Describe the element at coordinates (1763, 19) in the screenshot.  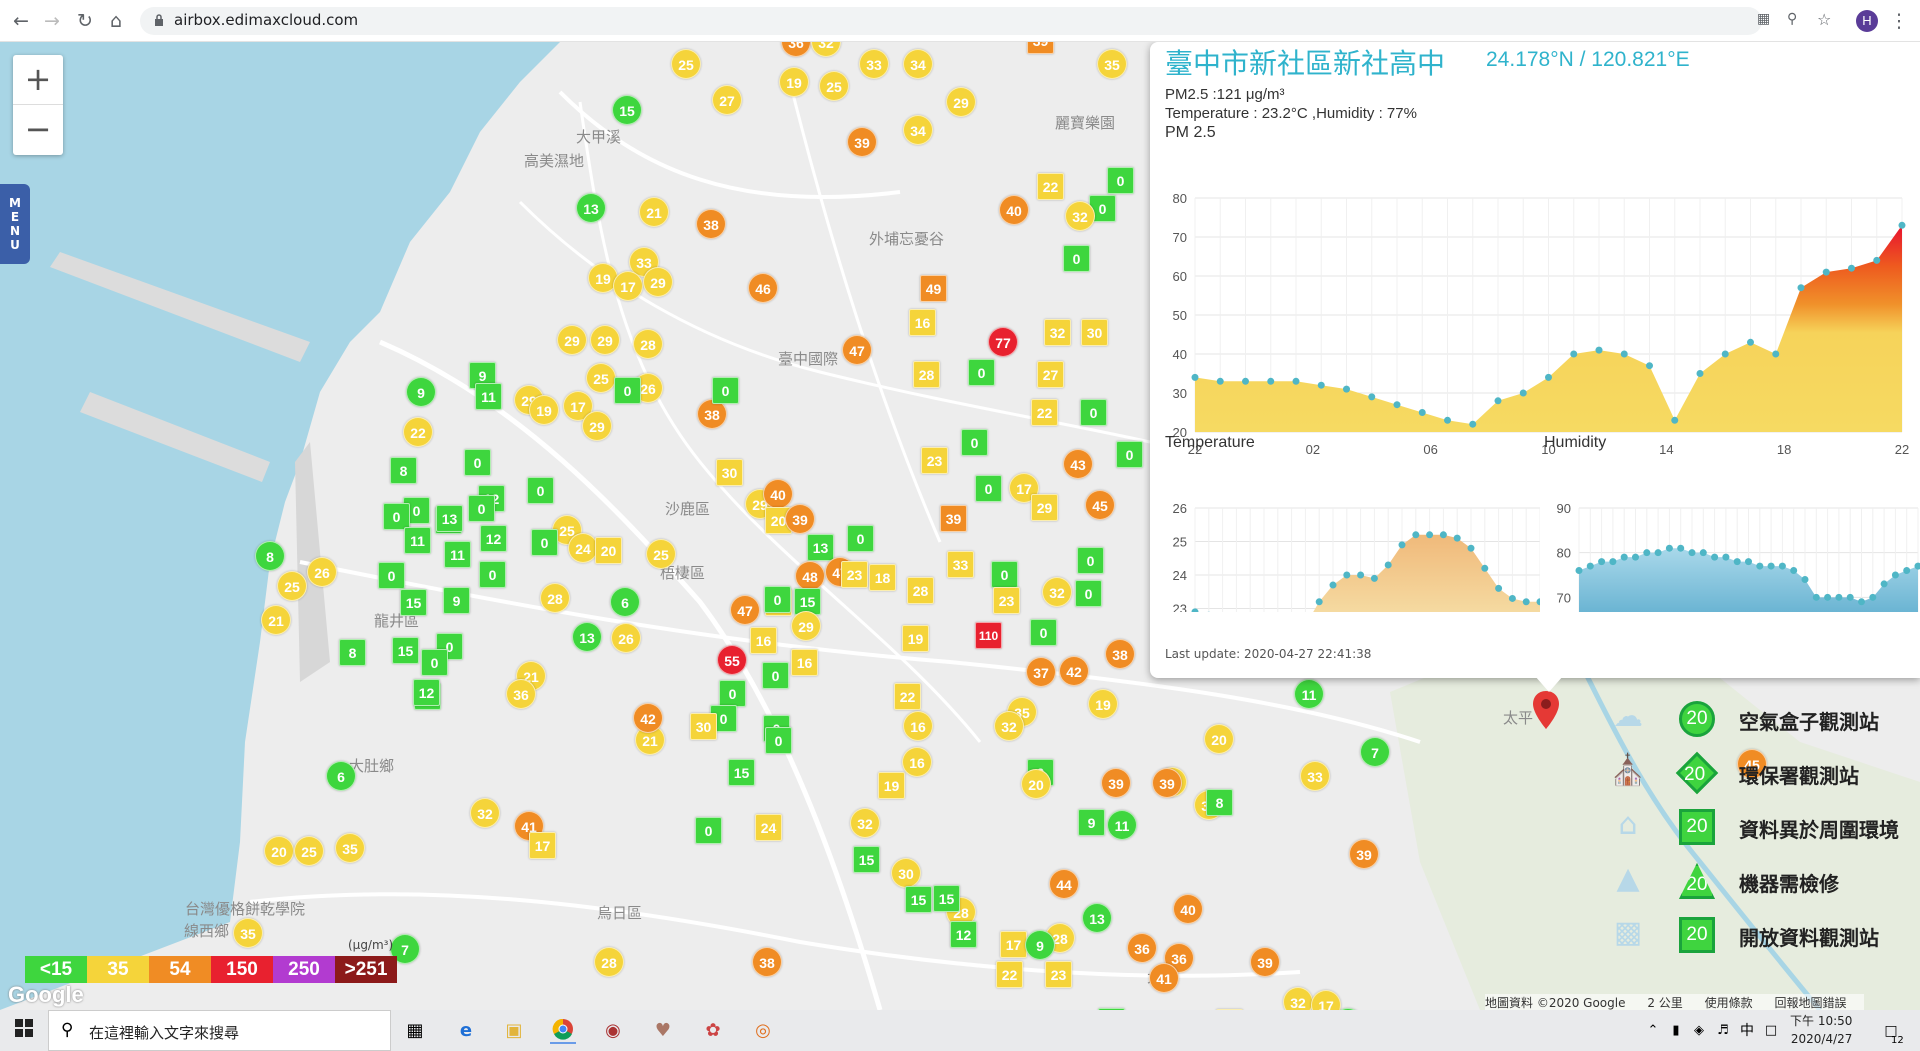
I see `translate-icon: ▦` at that location.